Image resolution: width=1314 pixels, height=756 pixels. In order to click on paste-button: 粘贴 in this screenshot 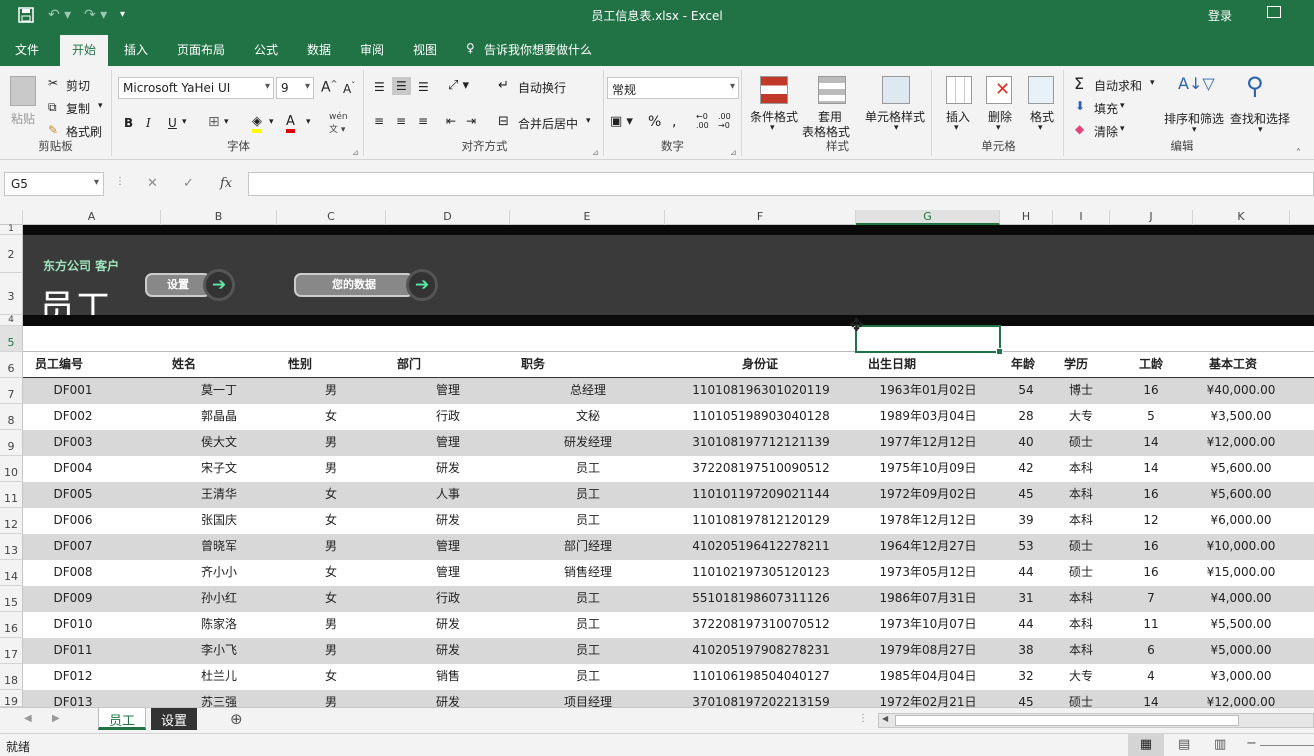, I will do `click(23, 118)`.